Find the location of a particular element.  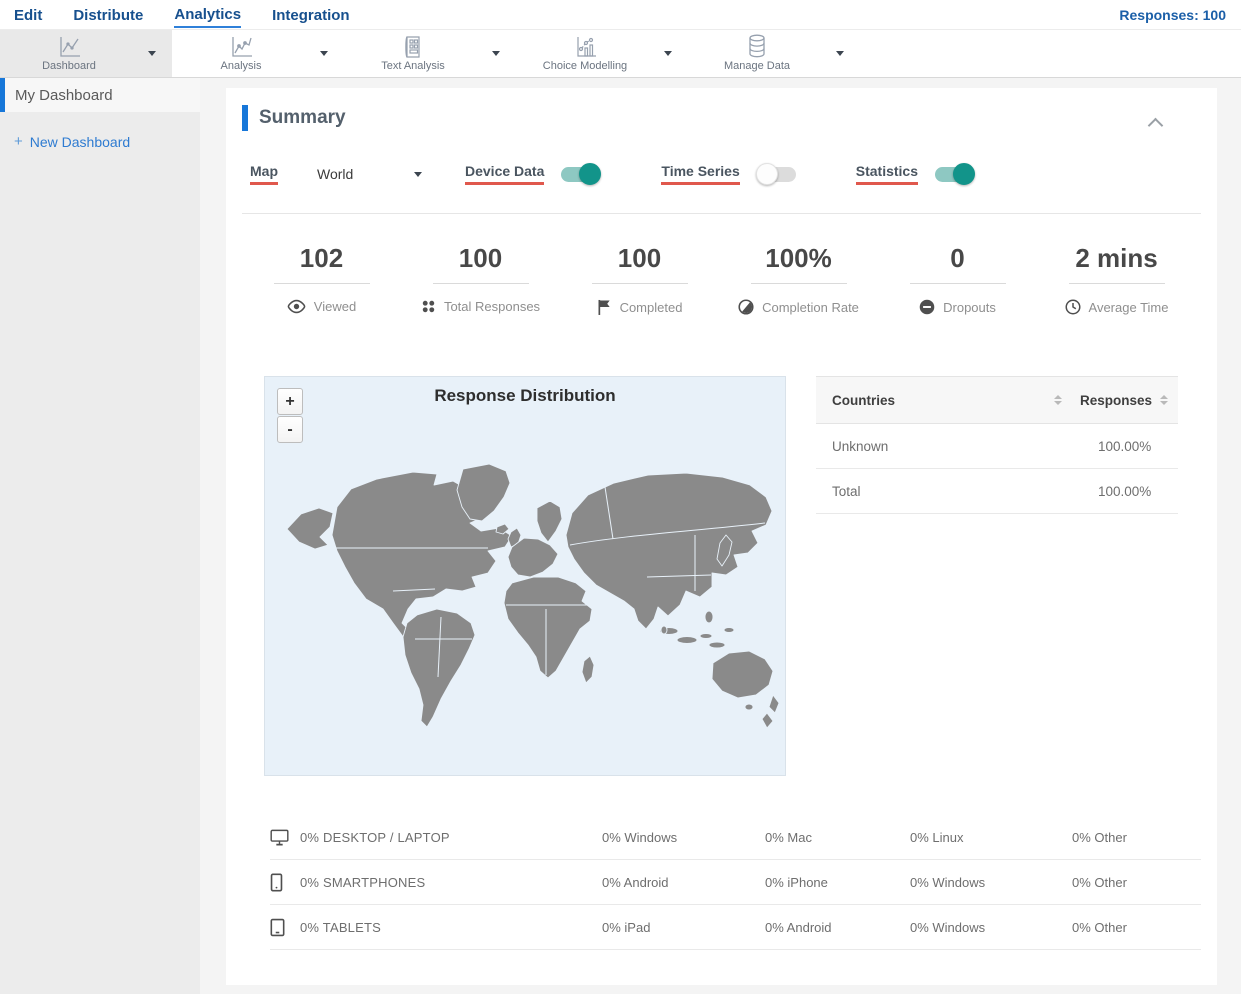

dashboard-sidebar: My Dashboard + New Dashboard is located at coordinates (100, 536).